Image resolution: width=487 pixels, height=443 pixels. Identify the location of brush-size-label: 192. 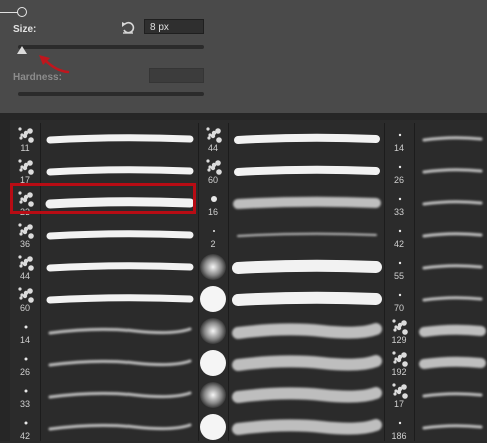
(399, 372).